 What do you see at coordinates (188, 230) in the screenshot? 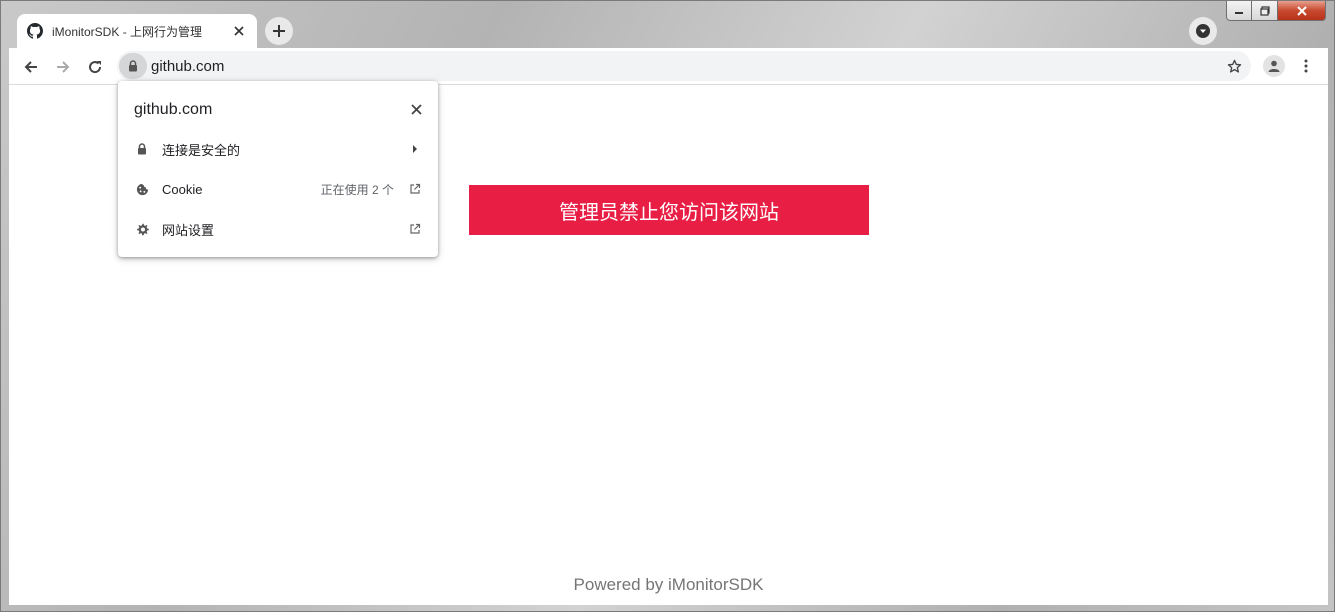
I see `site-settings-label: 网站设置` at bounding box center [188, 230].